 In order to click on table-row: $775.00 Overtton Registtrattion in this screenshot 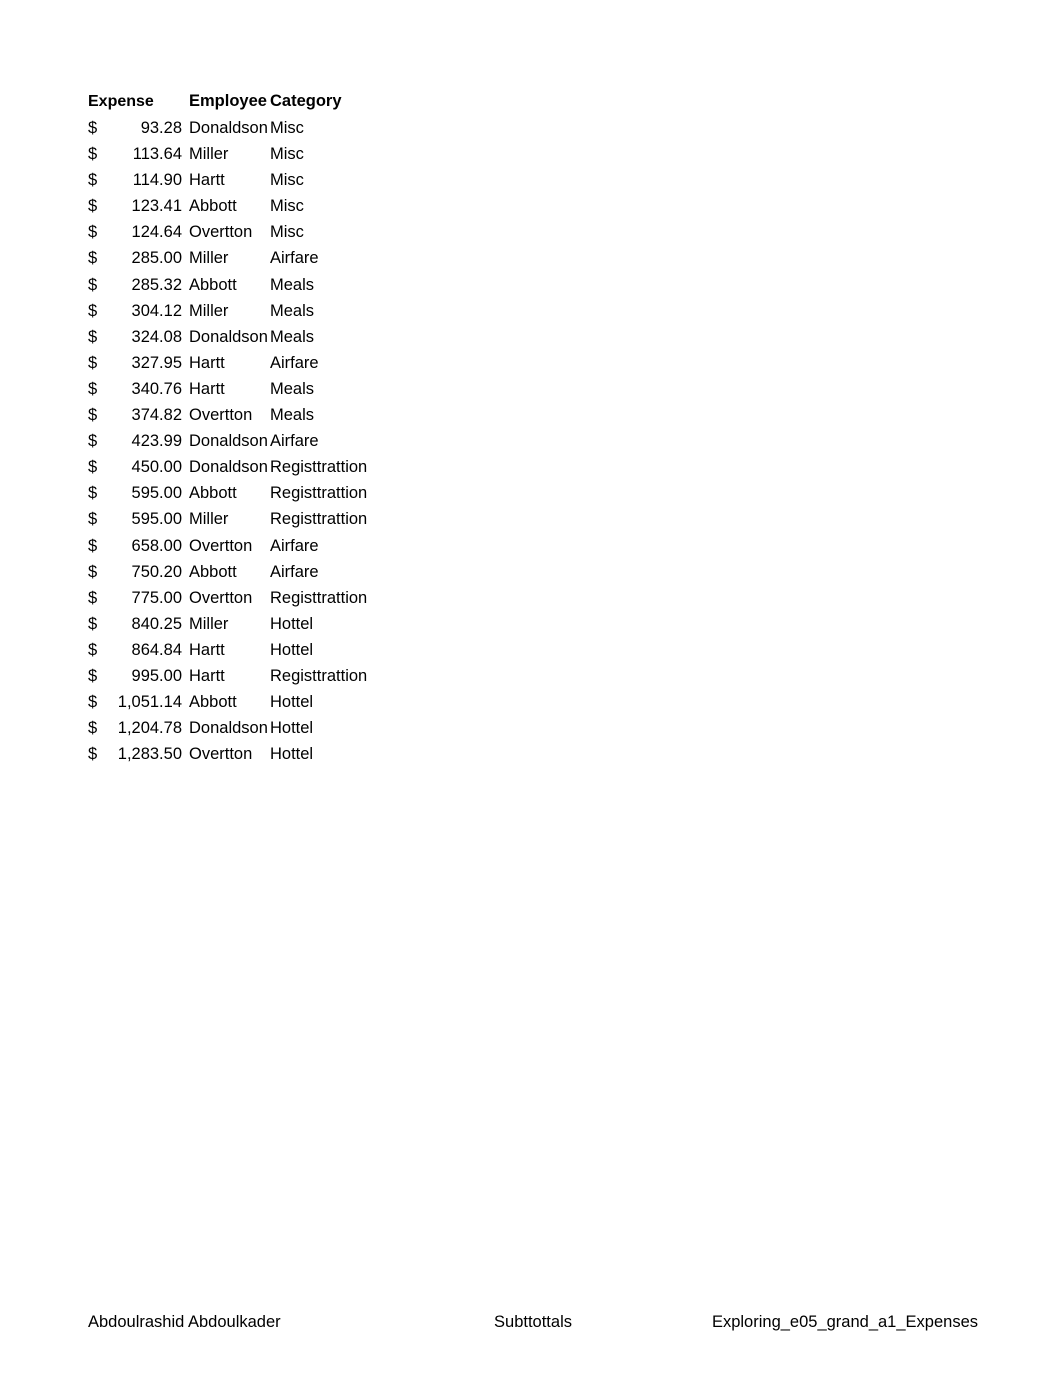, I will do `click(259, 602)`.